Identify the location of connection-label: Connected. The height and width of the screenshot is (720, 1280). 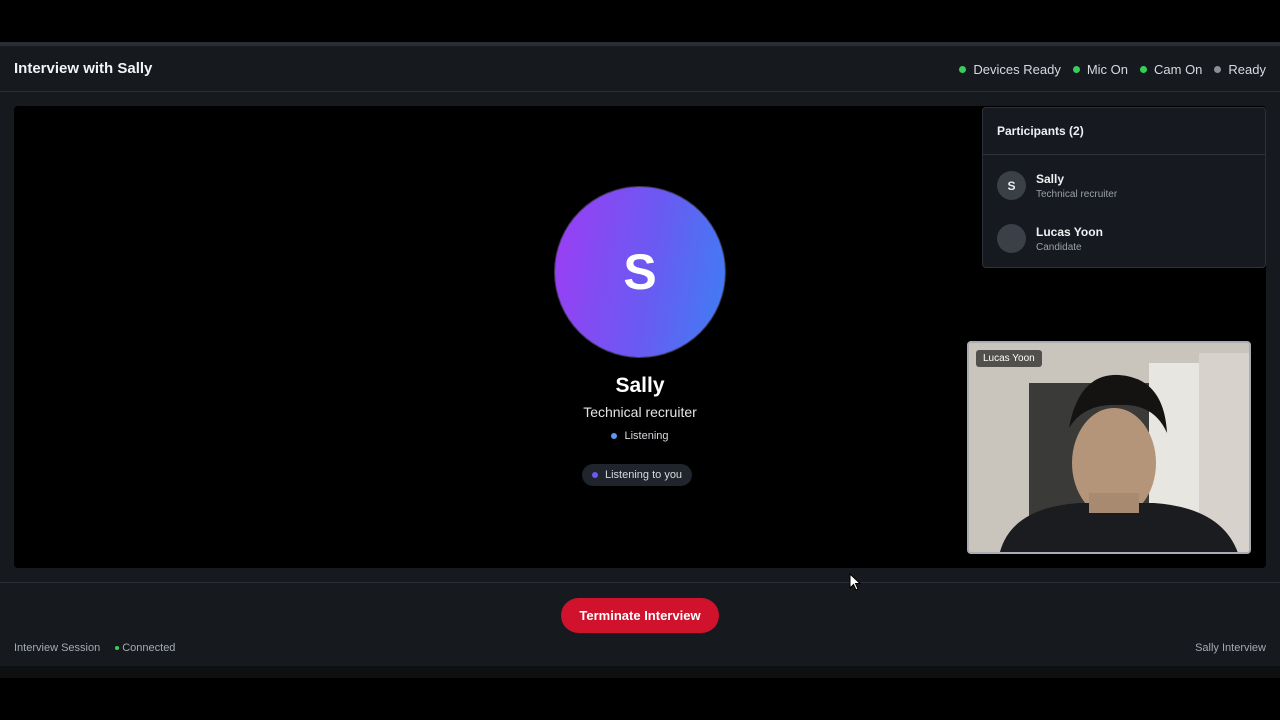
(149, 648).